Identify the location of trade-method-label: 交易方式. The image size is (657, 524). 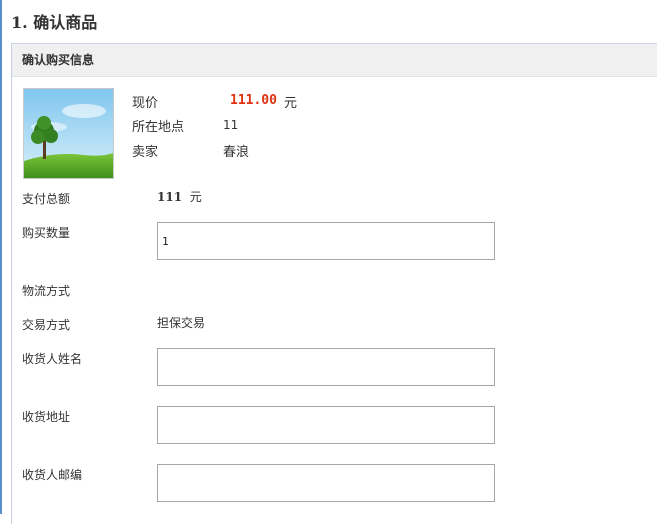
(46, 325).